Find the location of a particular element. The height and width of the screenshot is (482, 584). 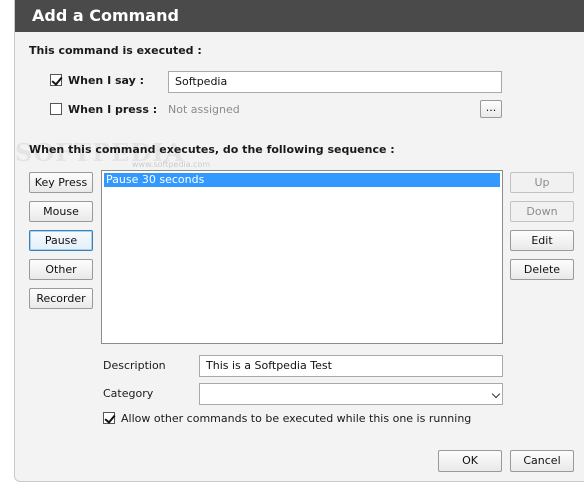

list-item: Pause 30 seconds is located at coordinates (302, 180).